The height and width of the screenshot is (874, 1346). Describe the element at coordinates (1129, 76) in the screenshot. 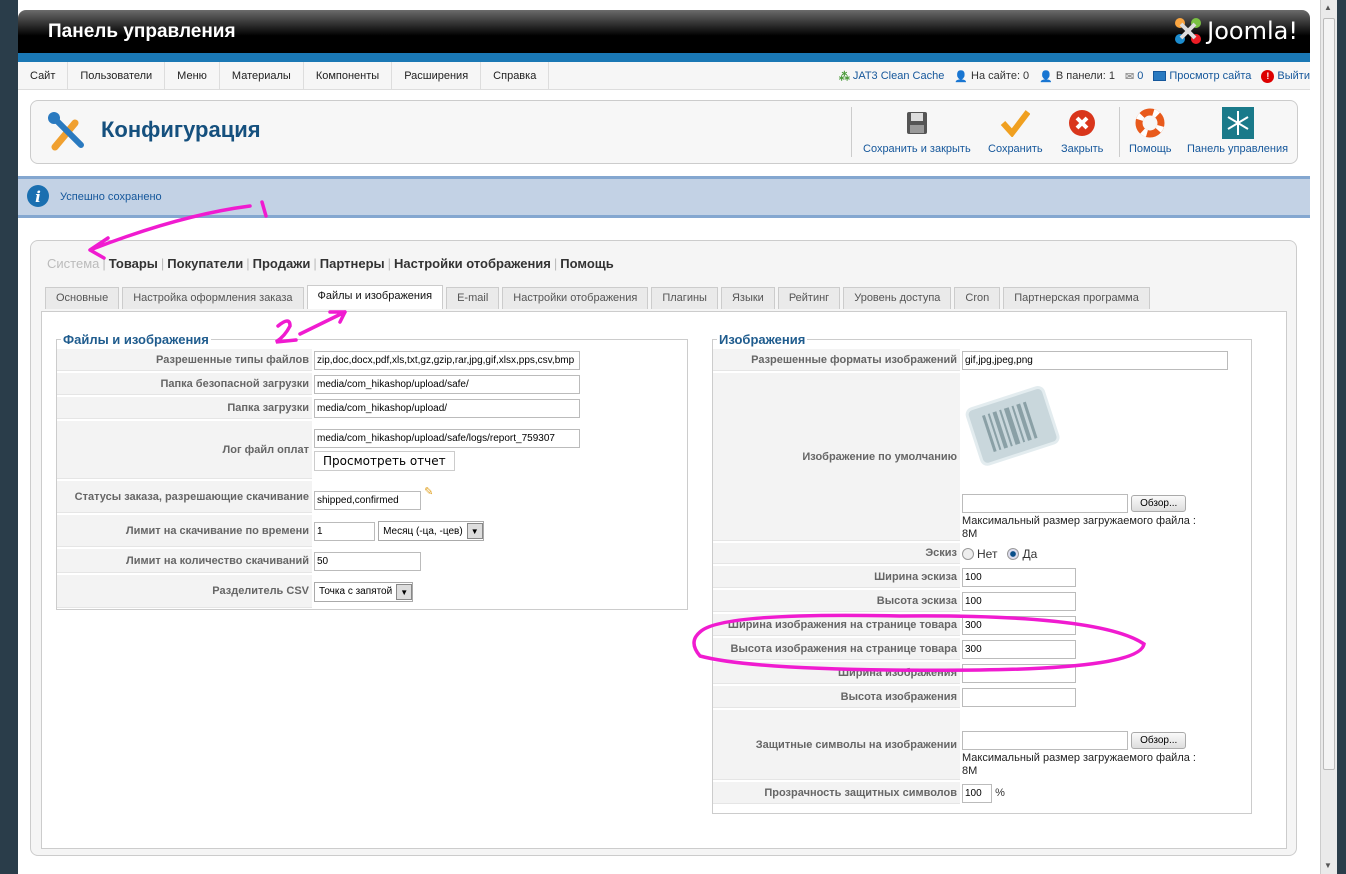

I see `mail-icon: ✉` at that location.